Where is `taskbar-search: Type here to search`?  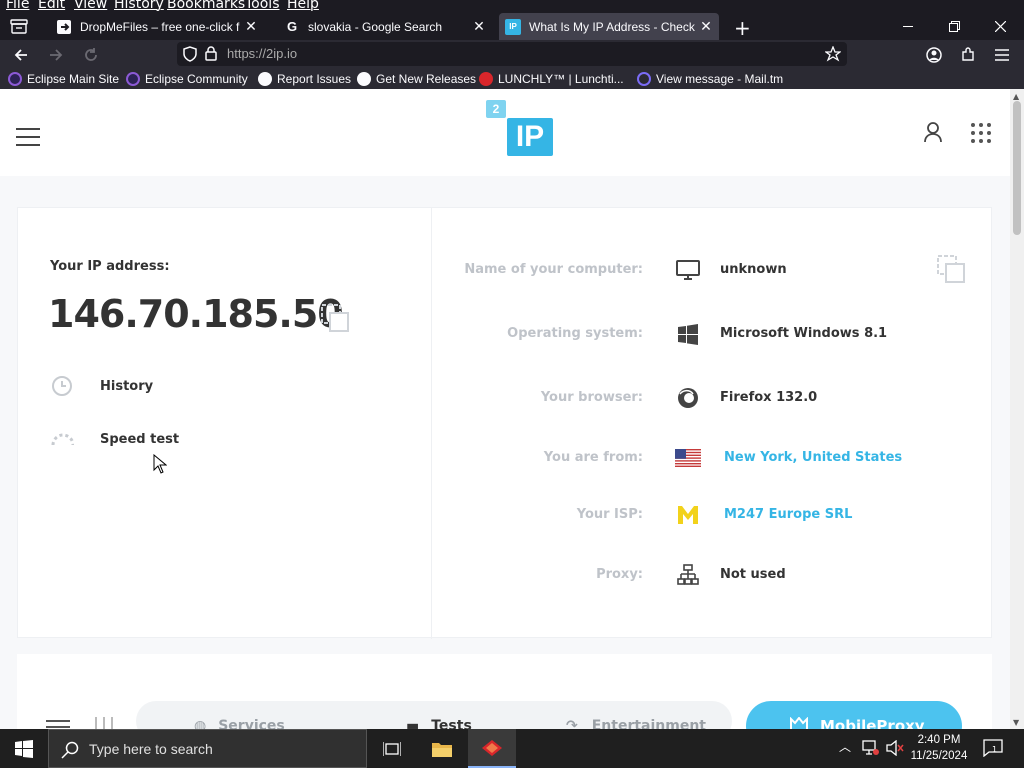 taskbar-search: Type here to search is located at coordinates (207, 748).